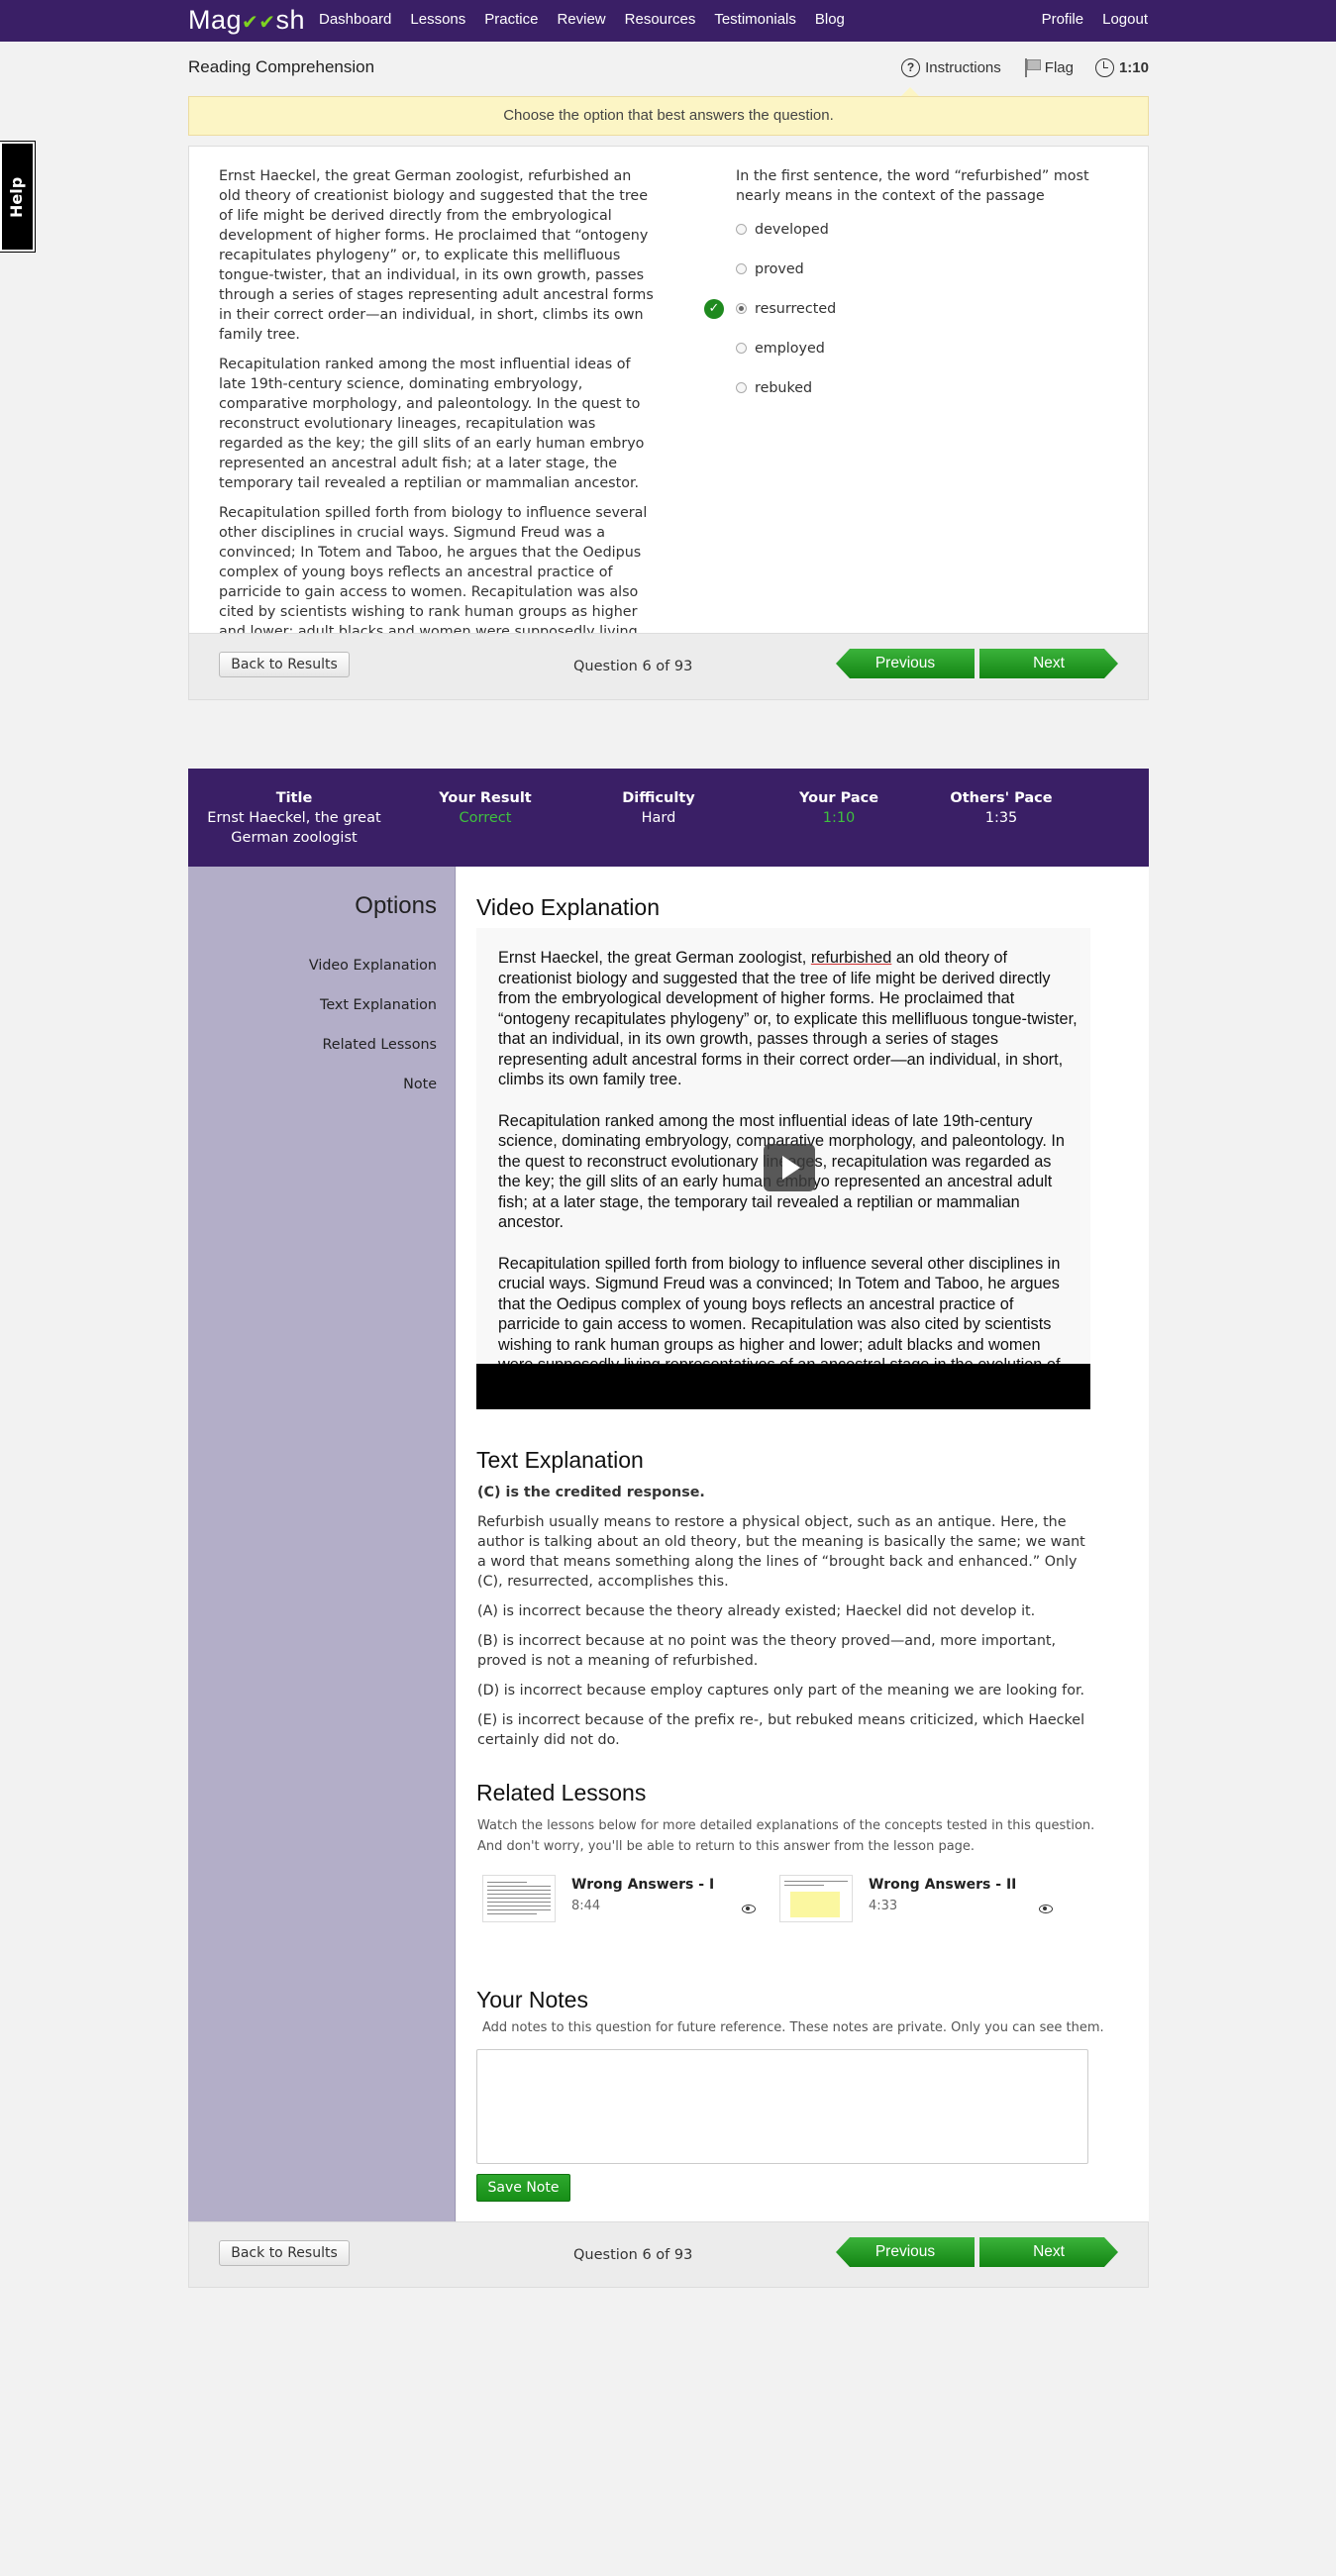 This screenshot has height=2576, width=1336. I want to click on play-icon, so click(789, 1167).